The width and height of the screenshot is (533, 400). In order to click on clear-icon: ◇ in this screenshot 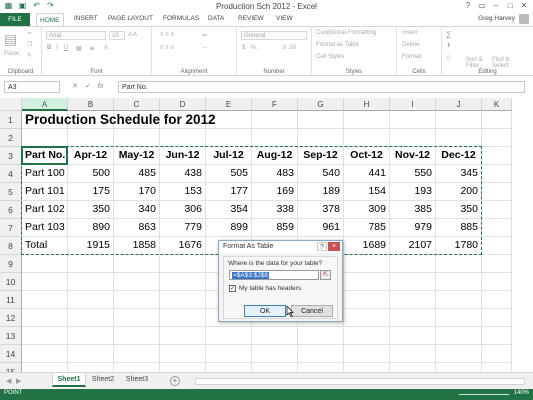, I will do `click(448, 57)`.